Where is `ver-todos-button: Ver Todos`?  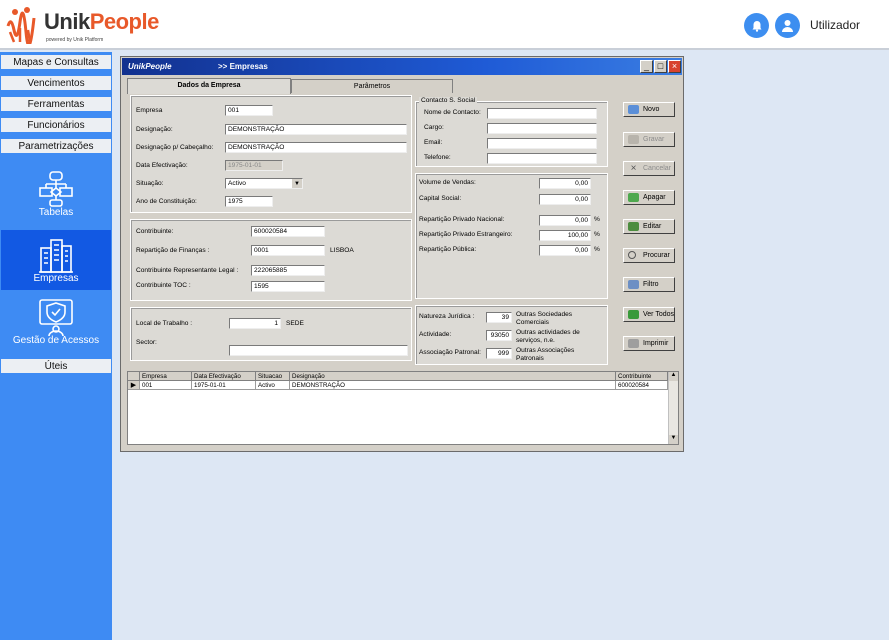
ver-todos-button: Ver Todos is located at coordinates (649, 314).